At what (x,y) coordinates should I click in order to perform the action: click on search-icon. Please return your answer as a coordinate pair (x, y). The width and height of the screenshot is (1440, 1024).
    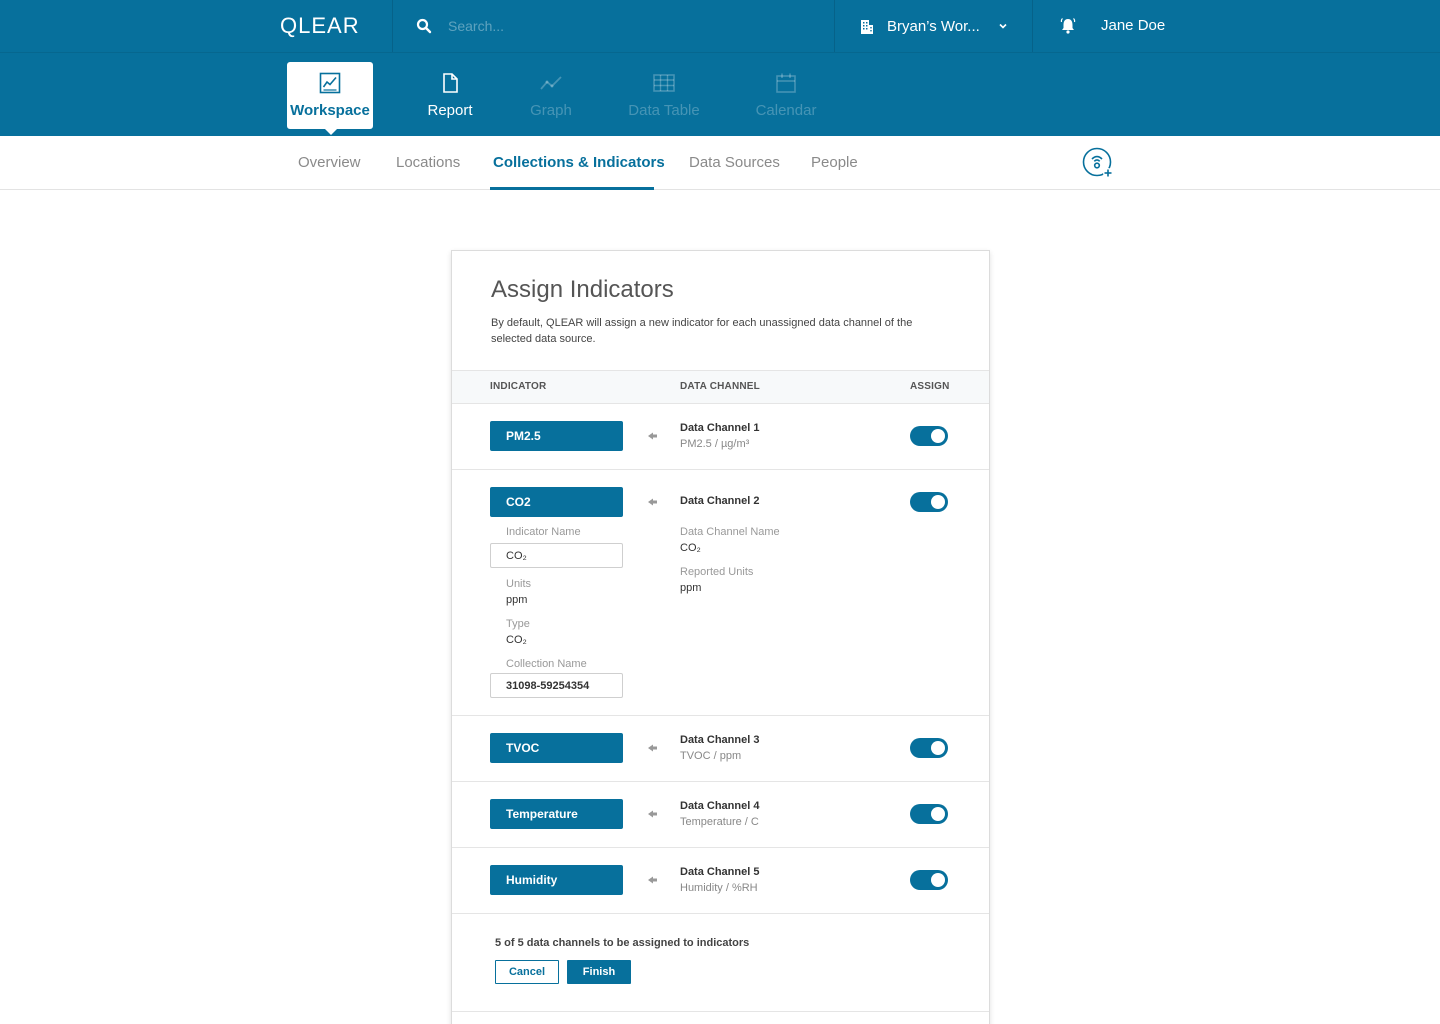
    Looking at the image, I should click on (424, 26).